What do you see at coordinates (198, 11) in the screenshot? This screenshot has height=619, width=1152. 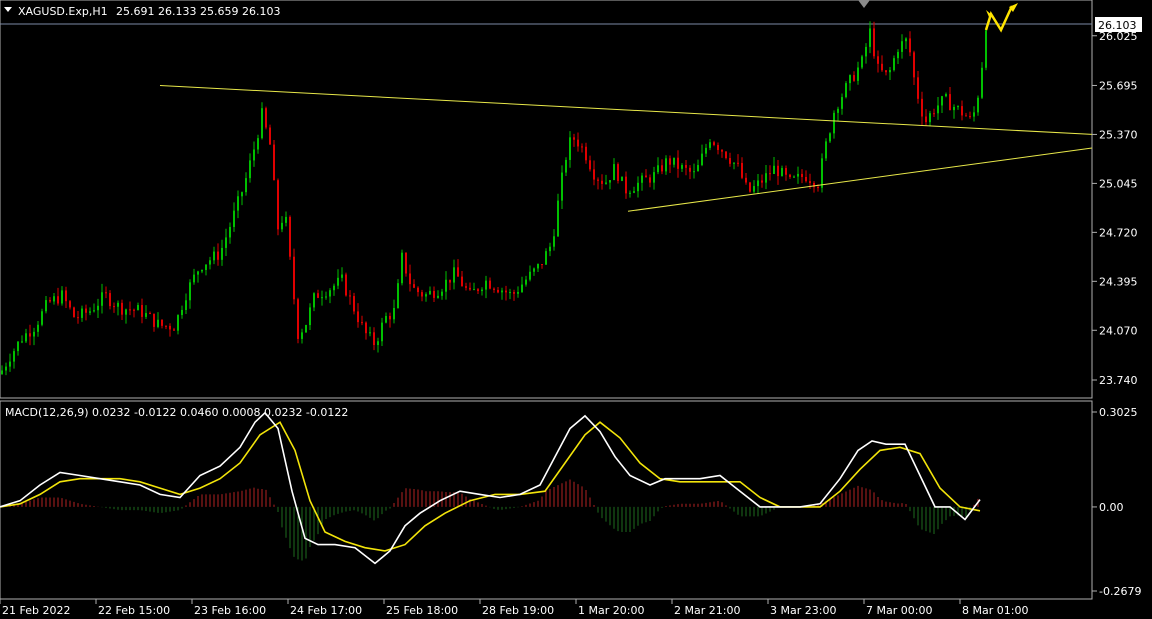 I see `ohlc-values: 25.691 26.133 25.659 26.103` at bounding box center [198, 11].